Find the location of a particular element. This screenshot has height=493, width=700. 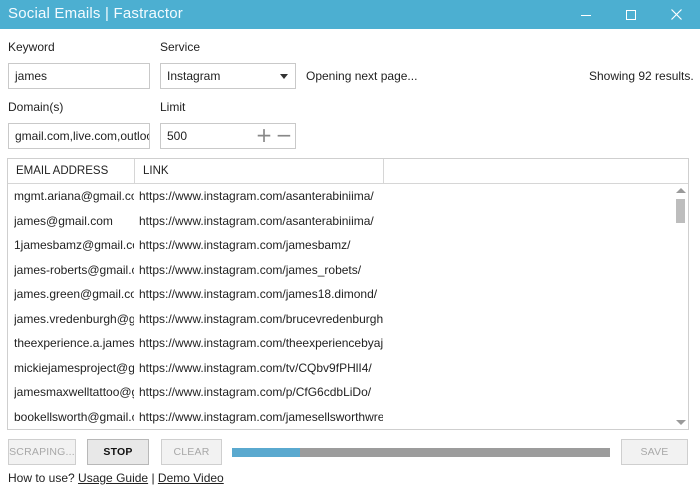

scrollbar-thumb is located at coordinates (680, 211).